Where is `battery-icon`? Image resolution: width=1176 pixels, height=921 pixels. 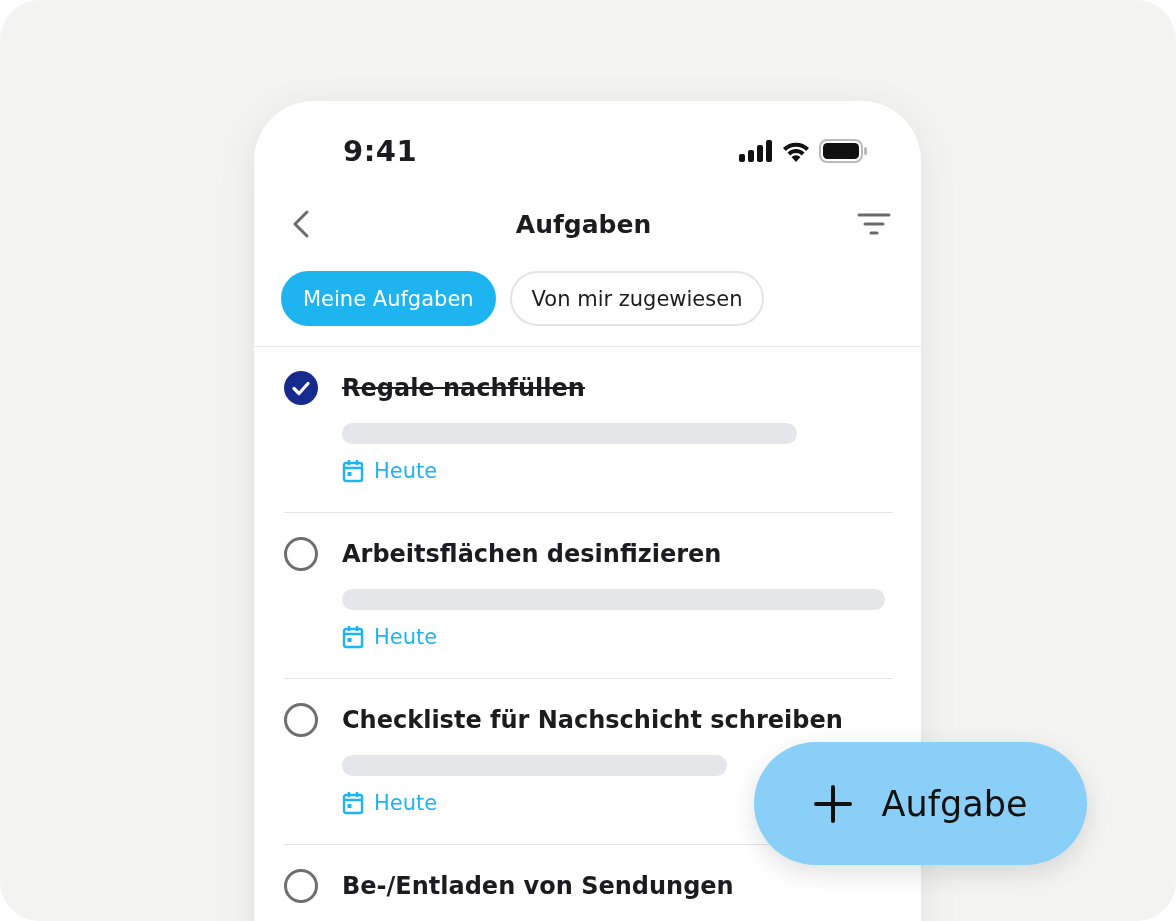 battery-icon is located at coordinates (843, 151).